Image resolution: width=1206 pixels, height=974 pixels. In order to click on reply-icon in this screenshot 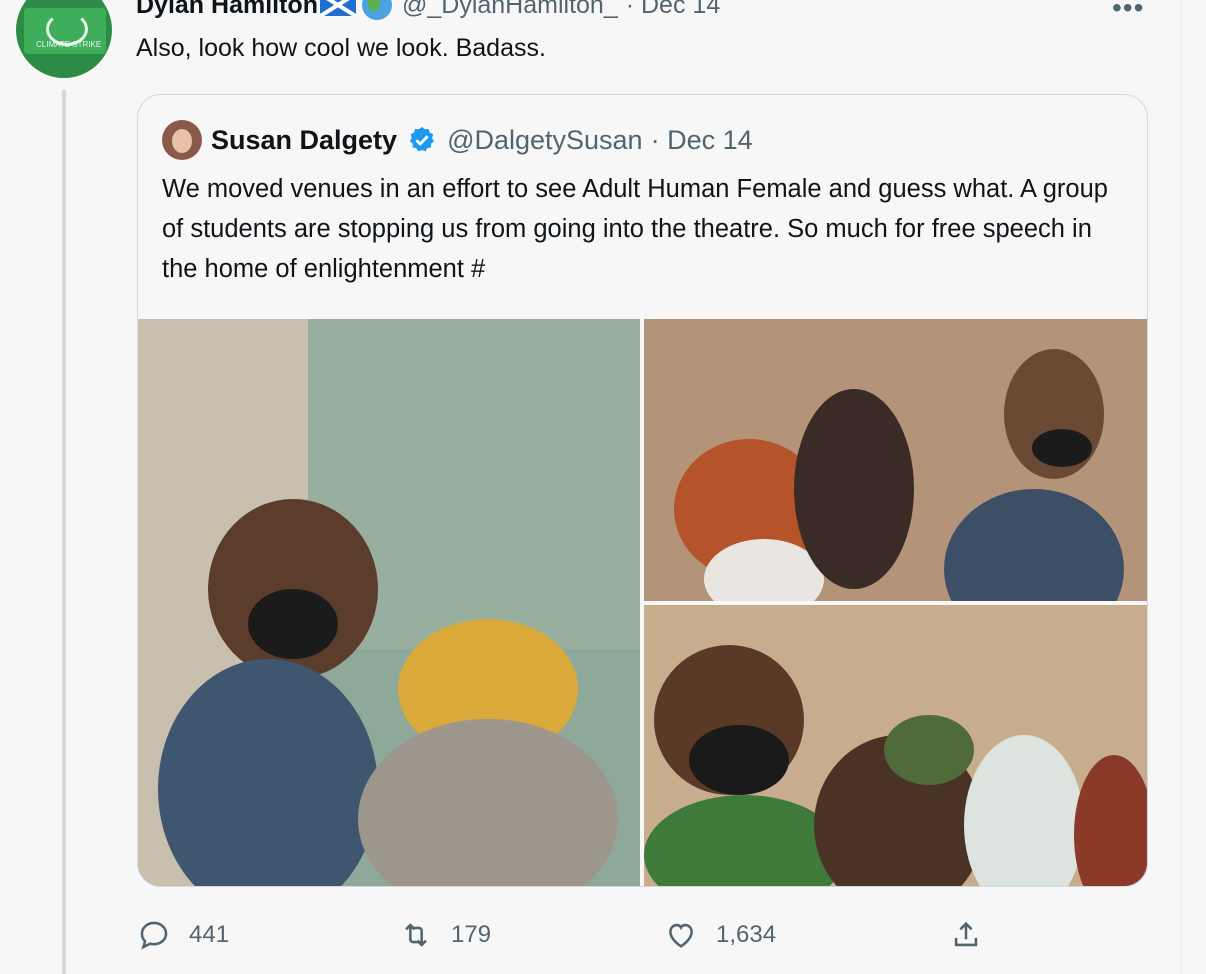, I will do `click(154, 935)`.